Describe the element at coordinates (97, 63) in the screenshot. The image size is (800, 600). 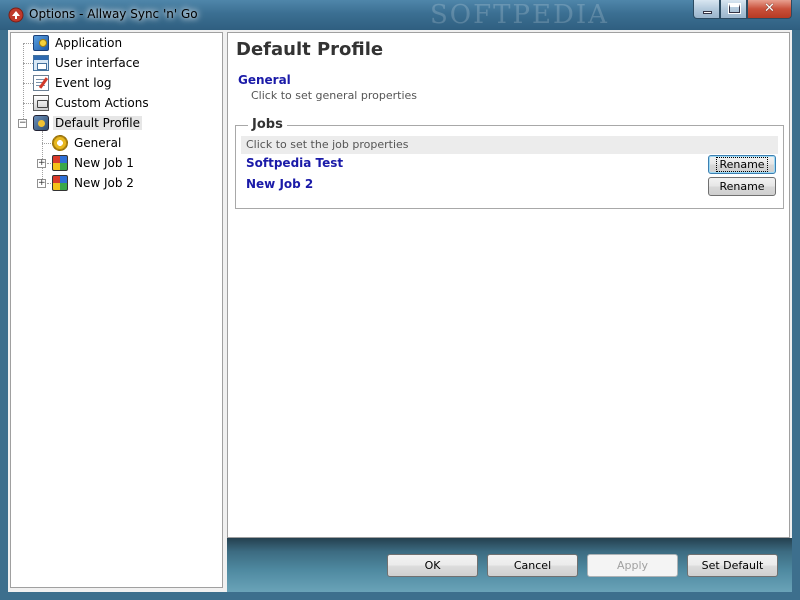
I see `tree-item-label: User interface` at that location.